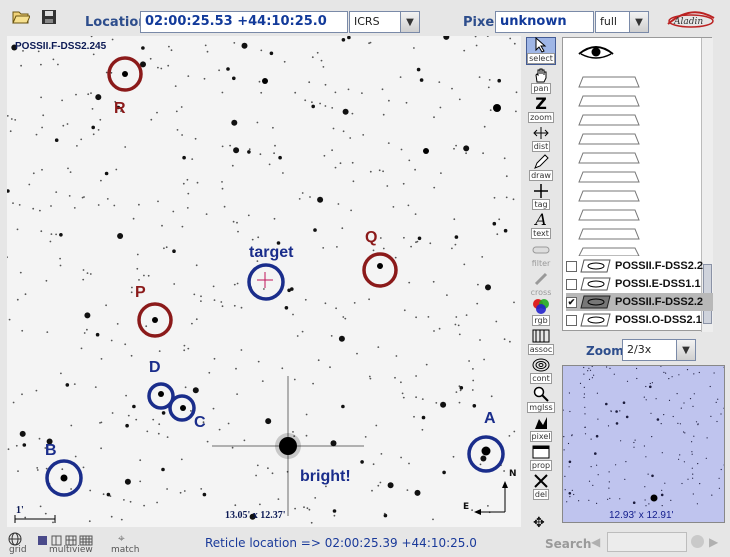 The image size is (730, 557). I want to click on tool-assoc-button: assoc, so click(541, 341).